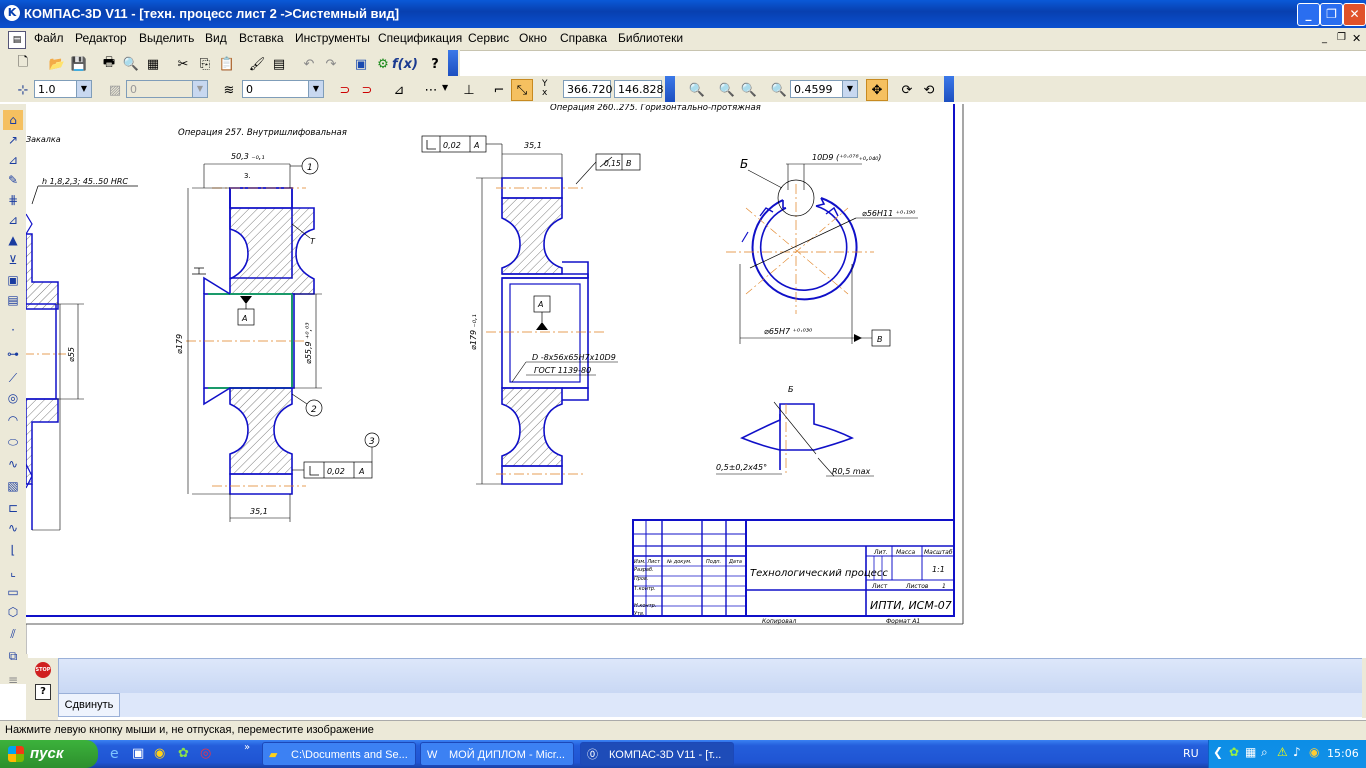  What do you see at coordinates (227, 64) in the screenshot?
I see `paste-icon: 📋` at bounding box center [227, 64].